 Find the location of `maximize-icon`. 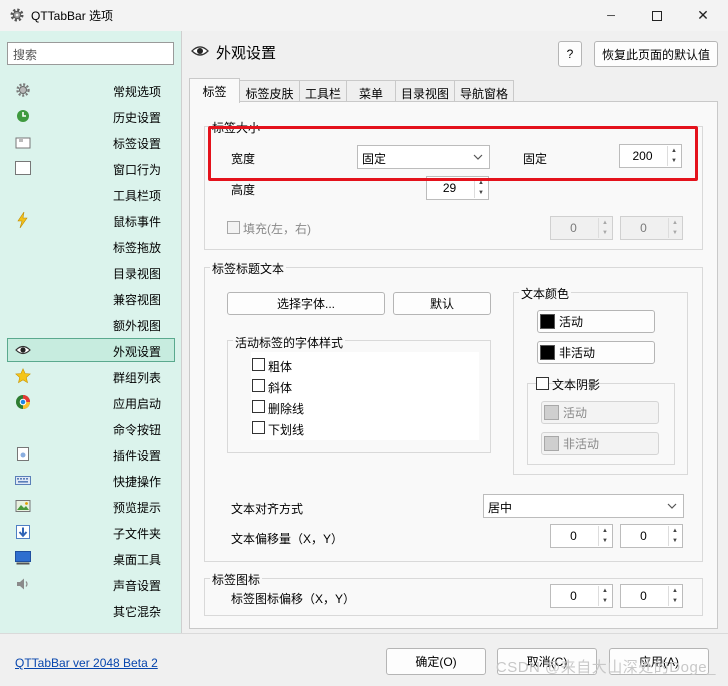

maximize-icon is located at coordinates (657, 15).